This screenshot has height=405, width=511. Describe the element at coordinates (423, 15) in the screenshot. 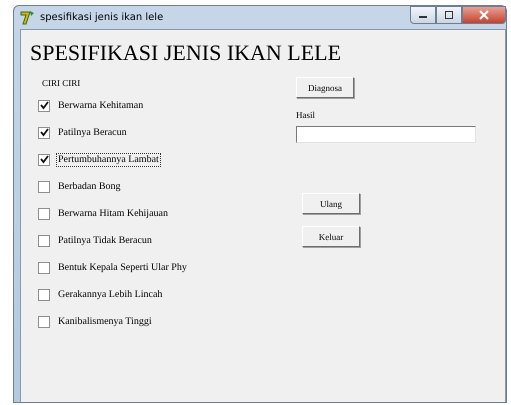

I see `minimize-button` at that location.